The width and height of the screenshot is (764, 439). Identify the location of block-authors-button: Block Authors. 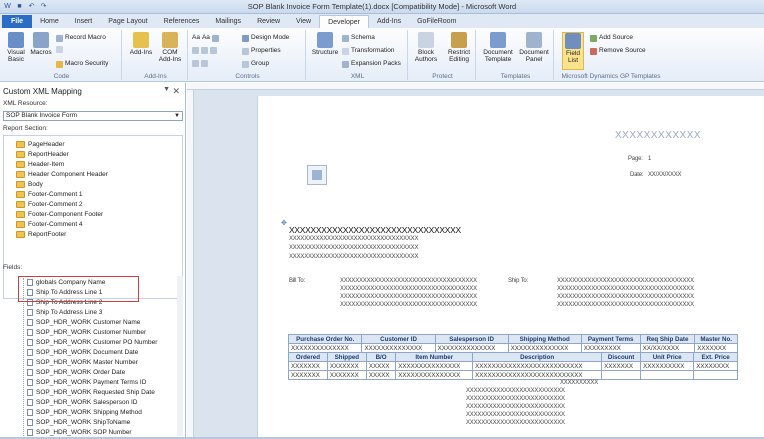
(426, 47).